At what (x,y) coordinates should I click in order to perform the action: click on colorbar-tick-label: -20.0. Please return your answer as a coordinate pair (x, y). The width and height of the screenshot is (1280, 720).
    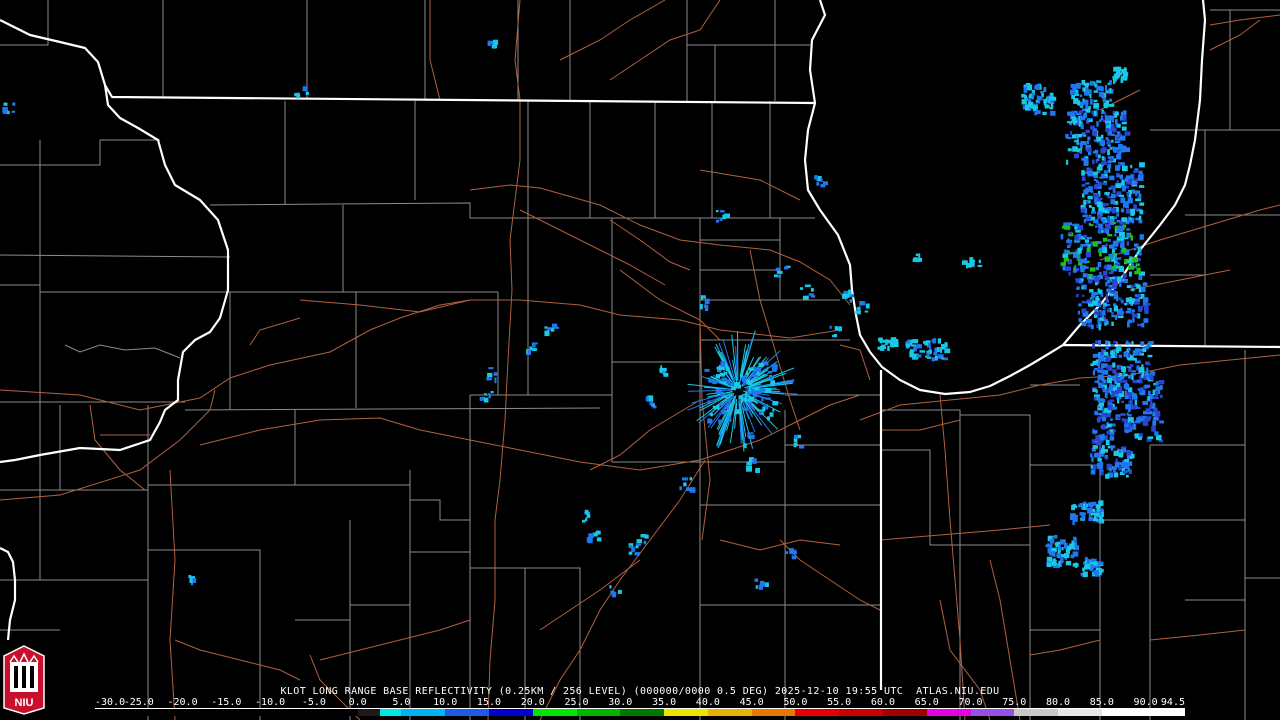
    Looking at the image, I should click on (182, 702).